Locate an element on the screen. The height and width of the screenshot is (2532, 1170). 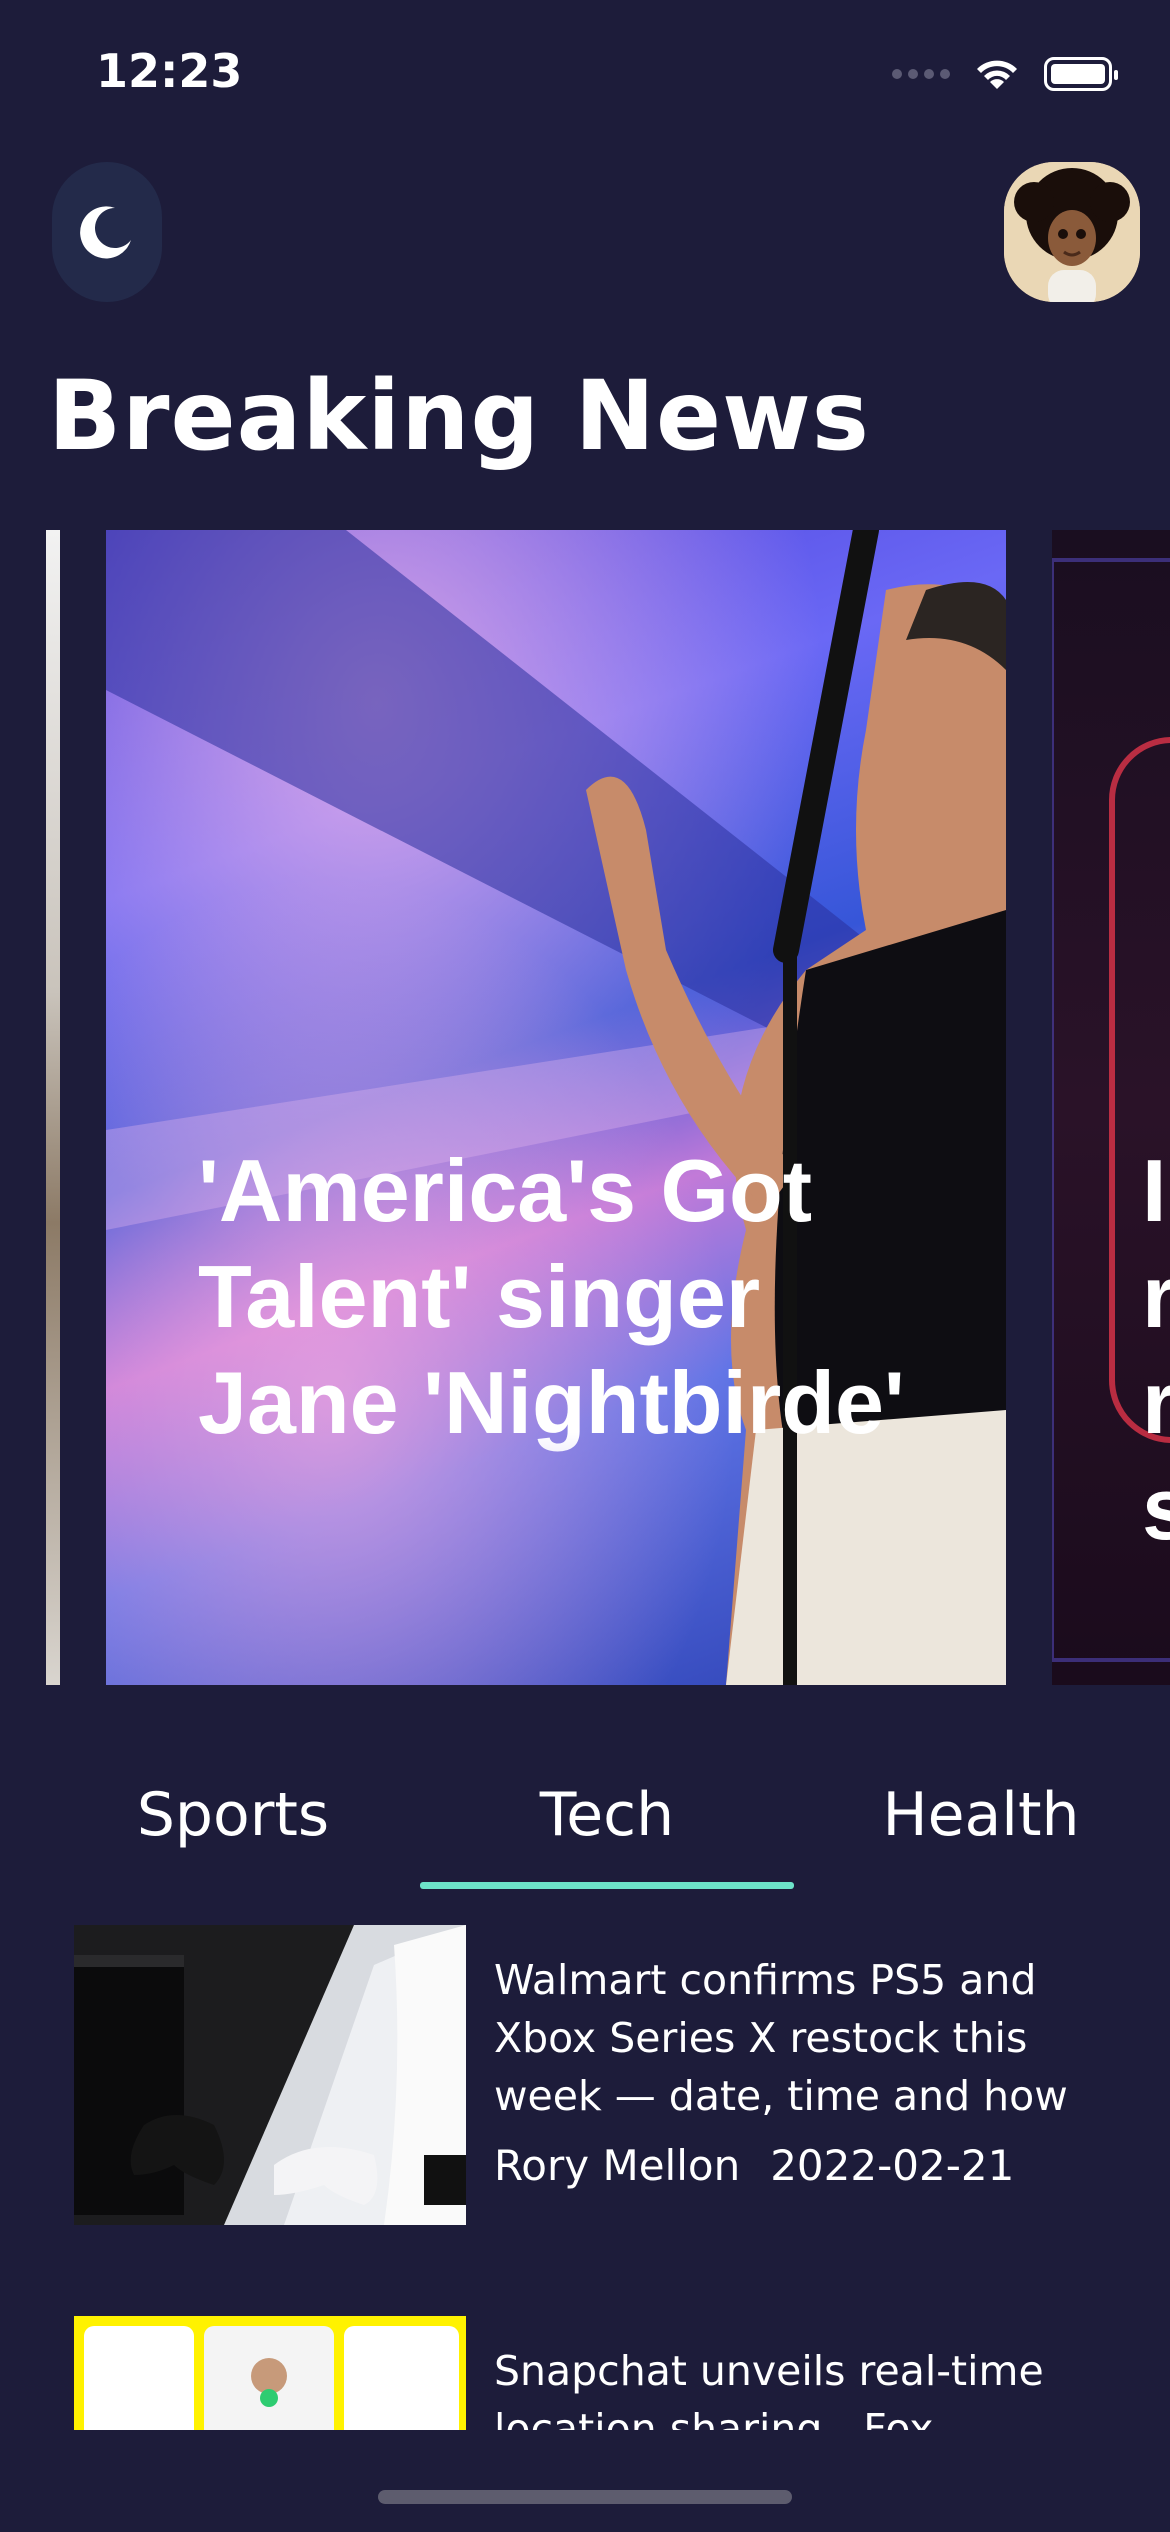
carousel-card-previous is located at coordinates (53, 1107).